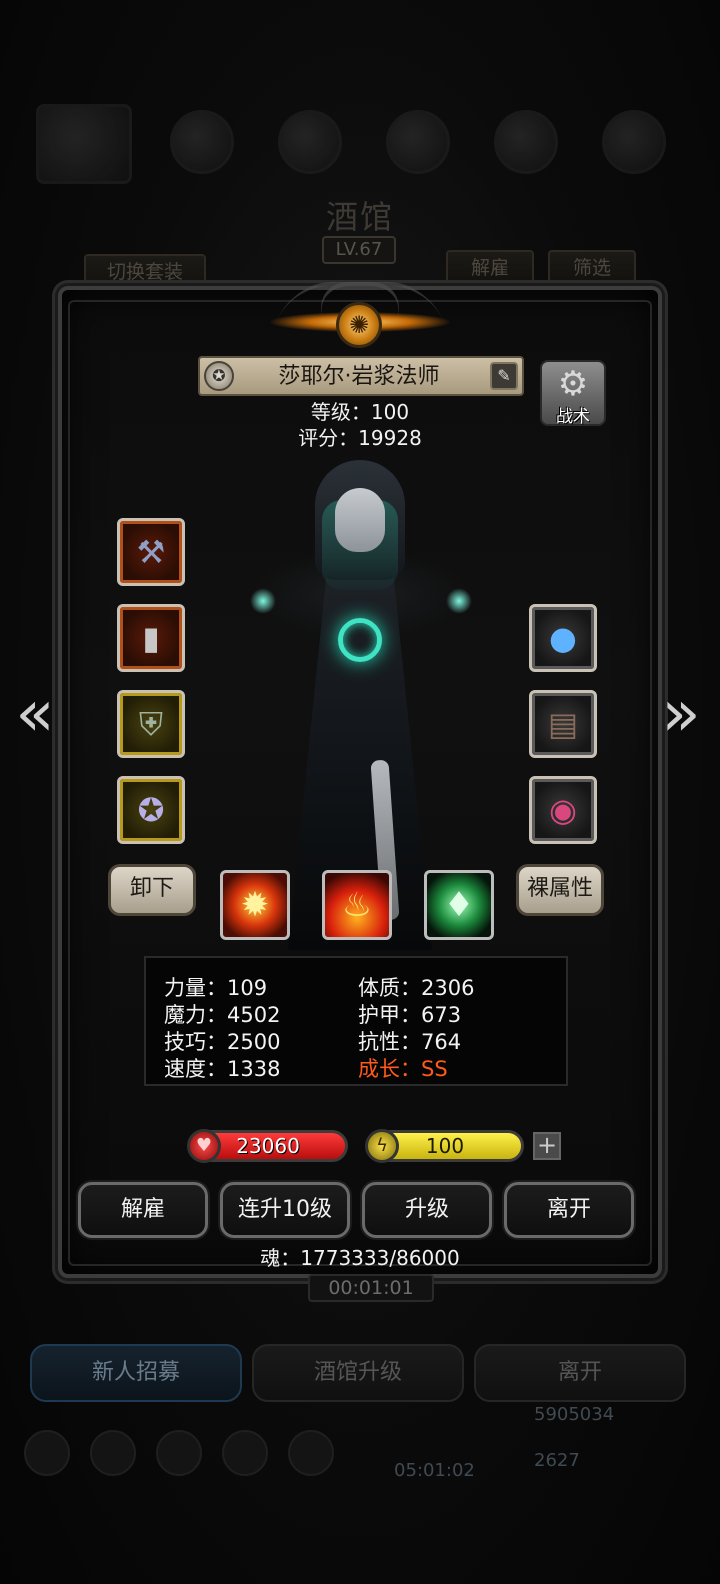  I want to click on background-bottom-timer: 05:01:02, so click(434, 1470).